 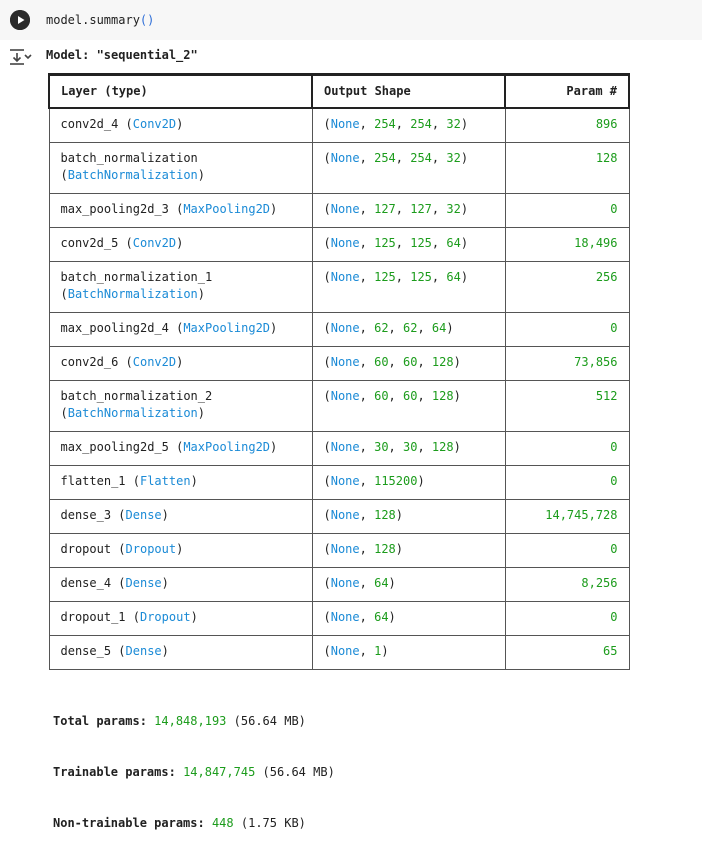 What do you see at coordinates (180, 448) in the screenshot?
I see `layer-cell: max_pooling2d_5 (MaxPooling2D)` at bounding box center [180, 448].